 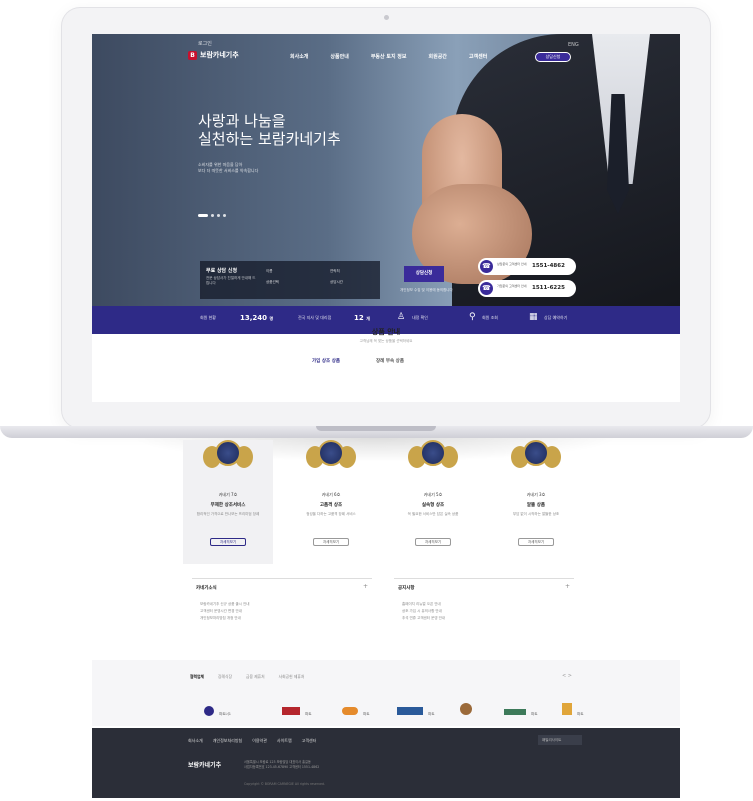 I want to click on consult-title: 무료 상담 신청, so click(x=222, y=271).